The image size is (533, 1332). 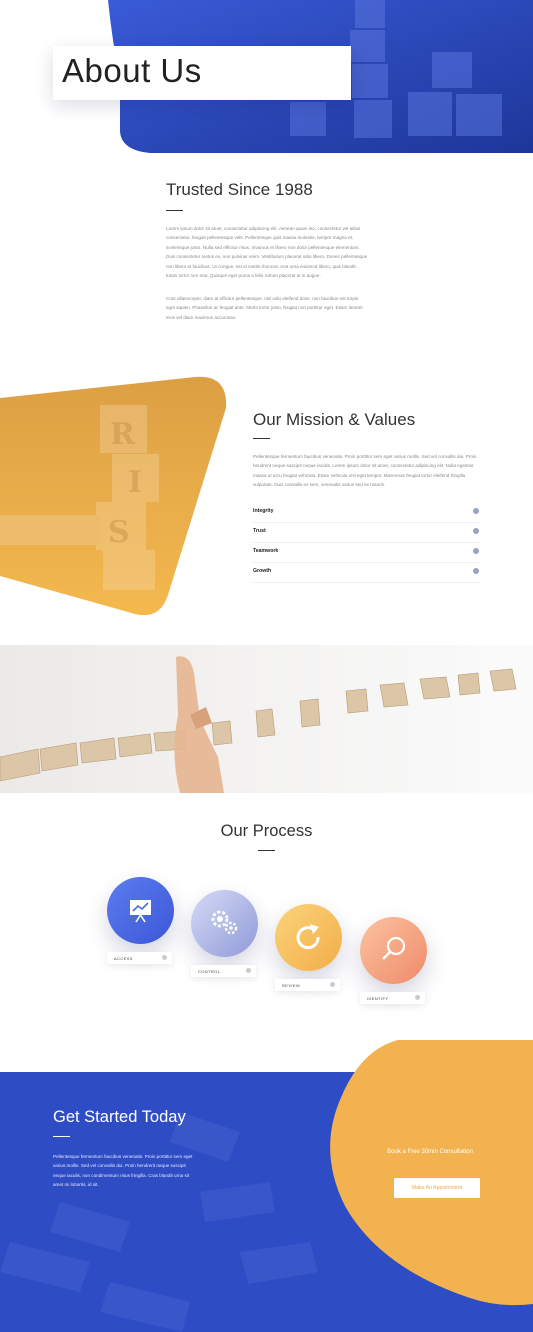 I want to click on step-access-circle, so click(x=140, y=910).